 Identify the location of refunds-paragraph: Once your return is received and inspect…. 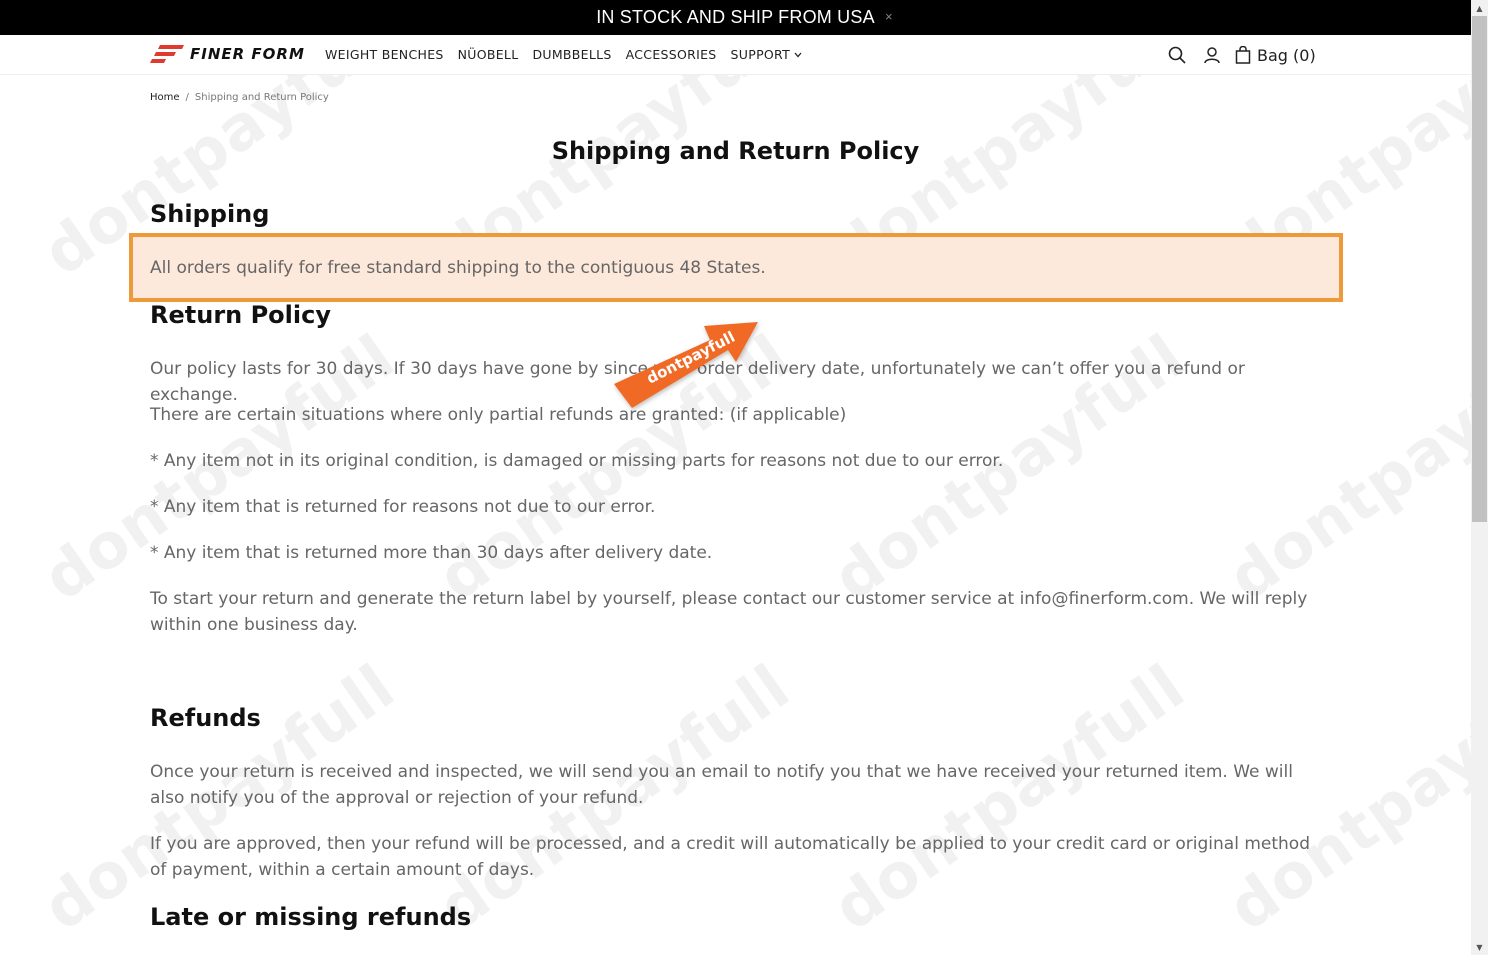
(721, 785).